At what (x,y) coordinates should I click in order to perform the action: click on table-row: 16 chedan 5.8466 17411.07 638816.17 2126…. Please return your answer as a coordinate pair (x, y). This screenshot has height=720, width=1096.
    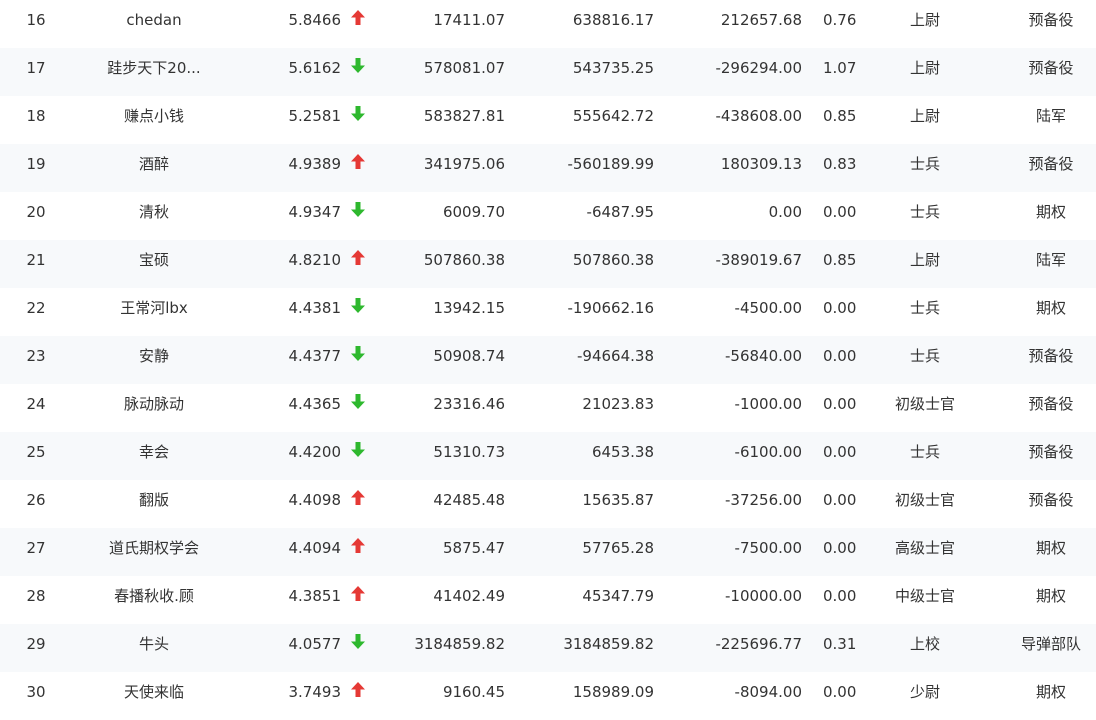
    Looking at the image, I should click on (548, 24).